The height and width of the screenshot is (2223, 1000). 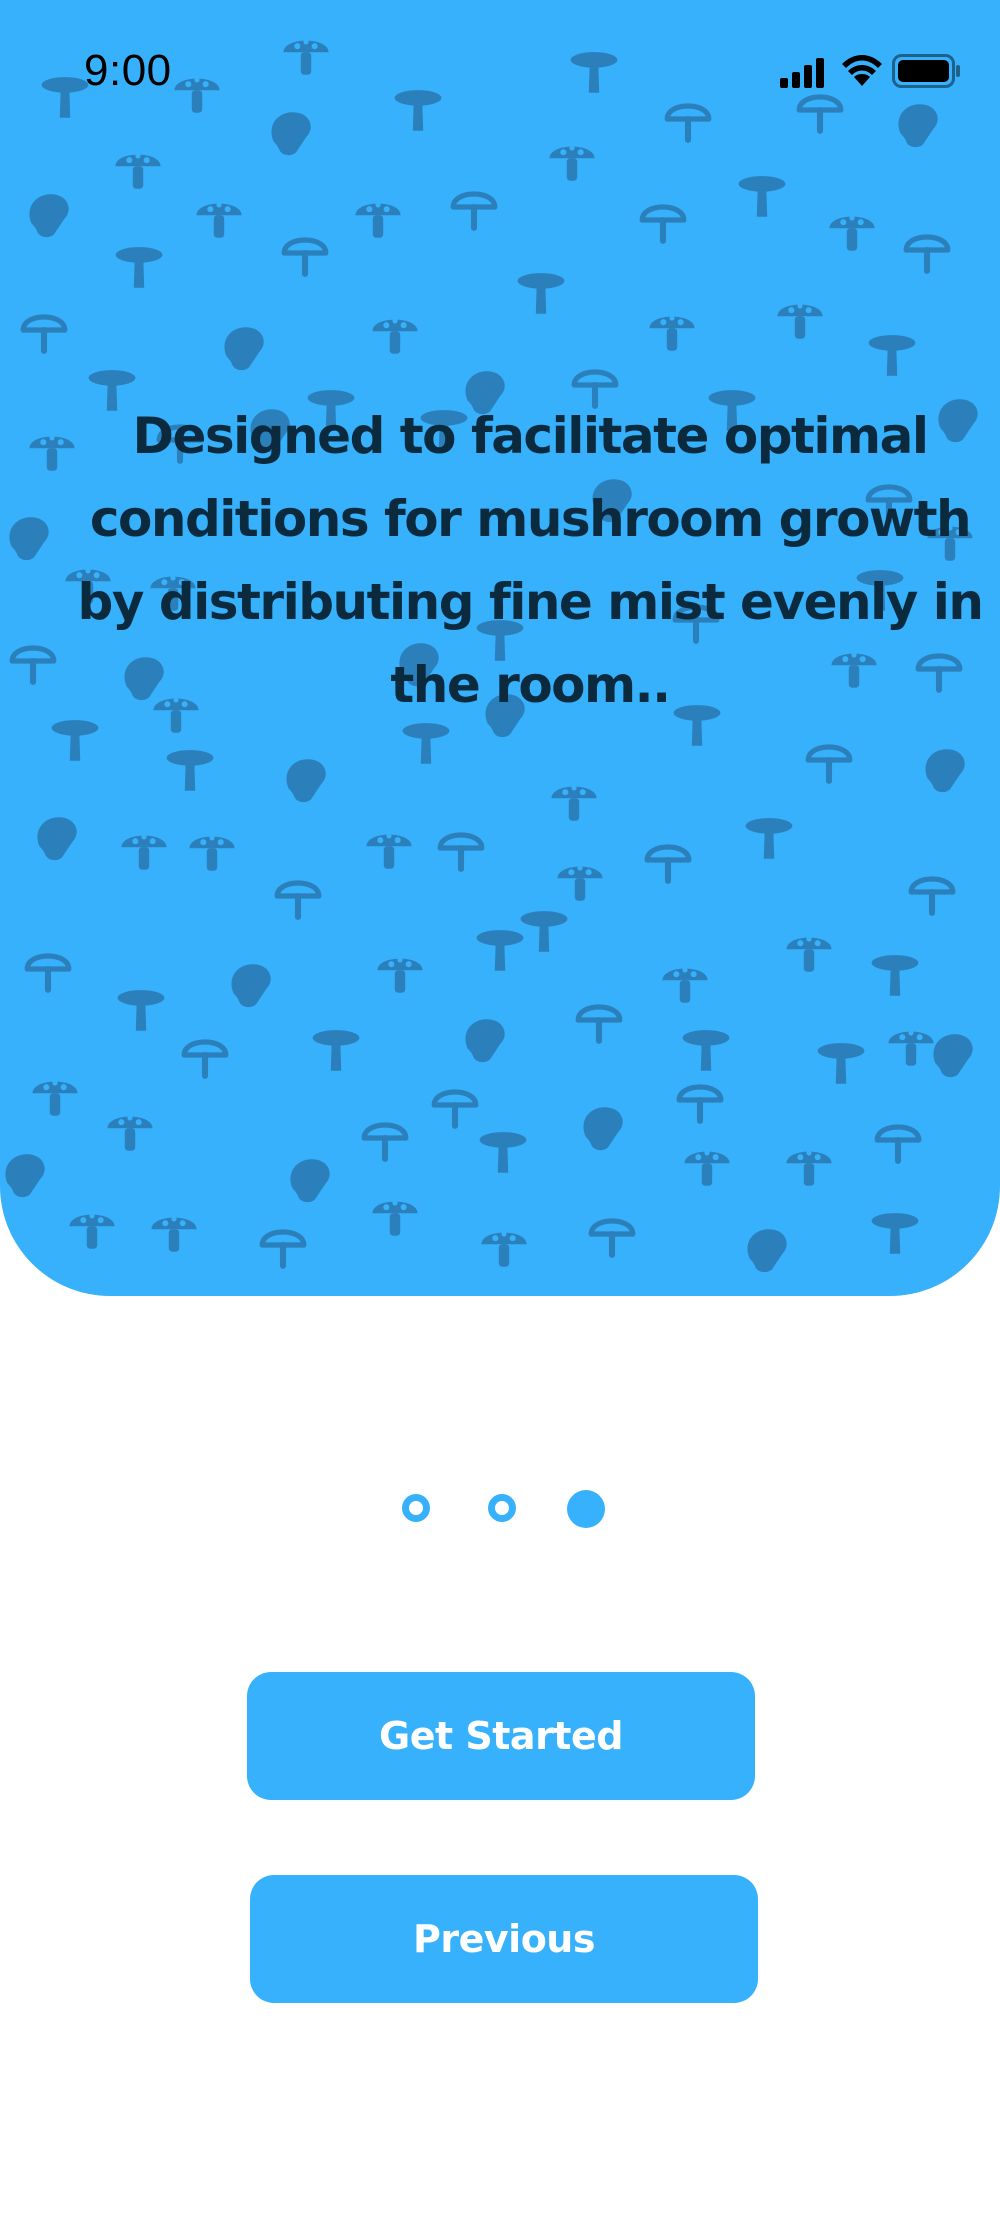 What do you see at coordinates (501, 1736) in the screenshot?
I see `get-started-button: Get Started` at bounding box center [501, 1736].